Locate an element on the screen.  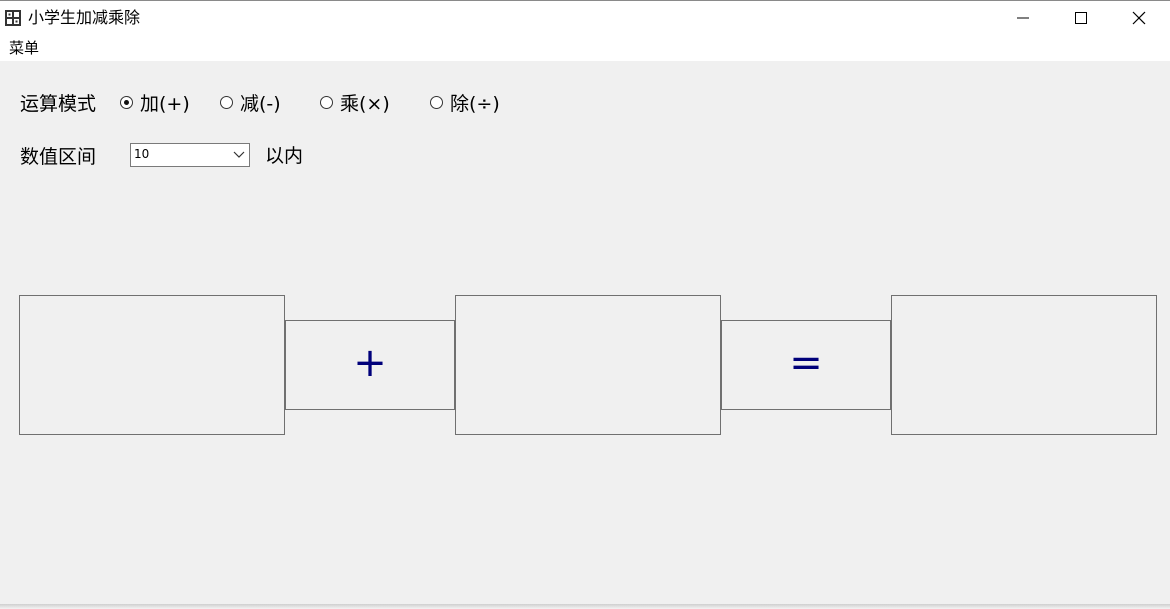
close-icon is located at coordinates (1139, 18).